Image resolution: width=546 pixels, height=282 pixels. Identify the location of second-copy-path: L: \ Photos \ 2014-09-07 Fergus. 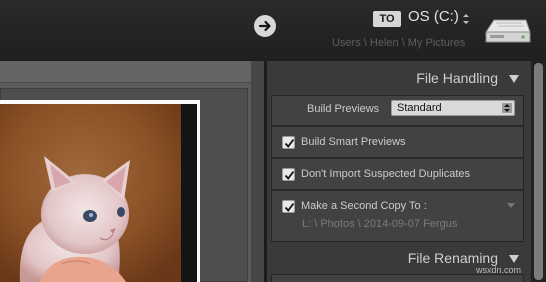
(379, 224).